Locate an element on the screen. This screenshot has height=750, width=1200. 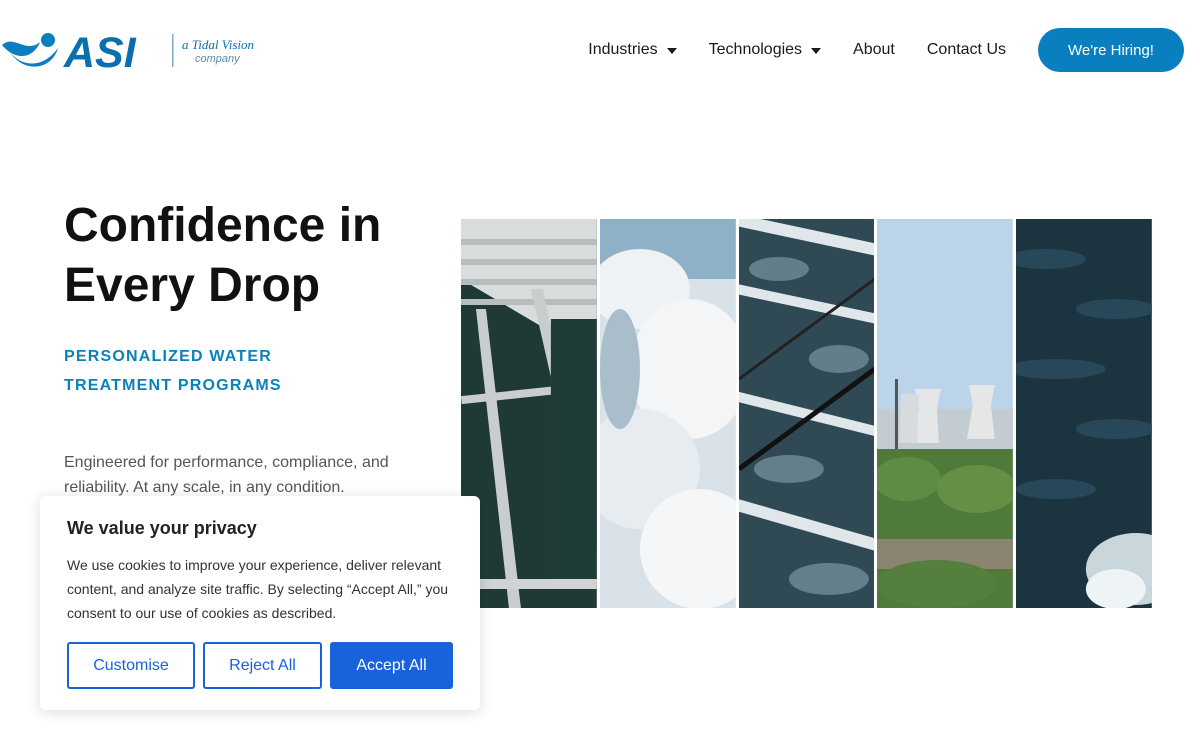
hero-title: Confidence in Every Drop is located at coordinates (222, 256).